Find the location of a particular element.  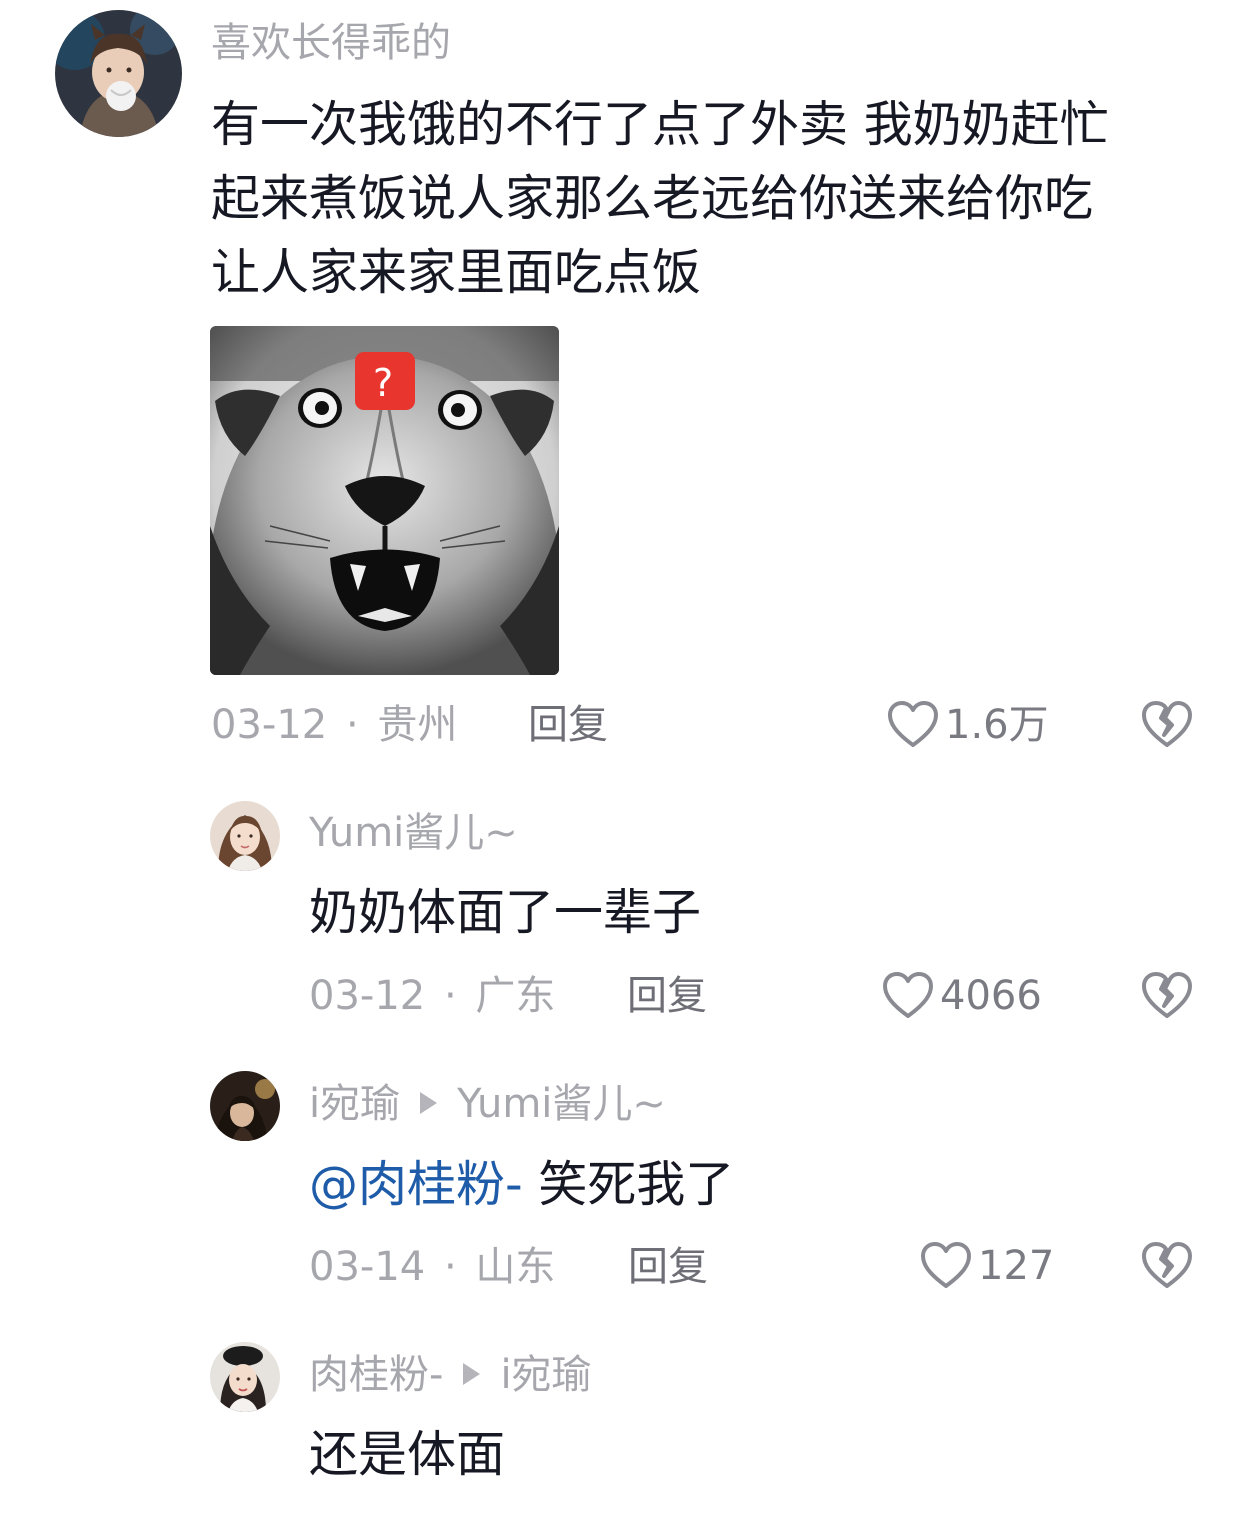

comment-text-line: 有一次我饿的不行了点了外卖 我奶奶赶忙 is located at coordinates (660, 124).